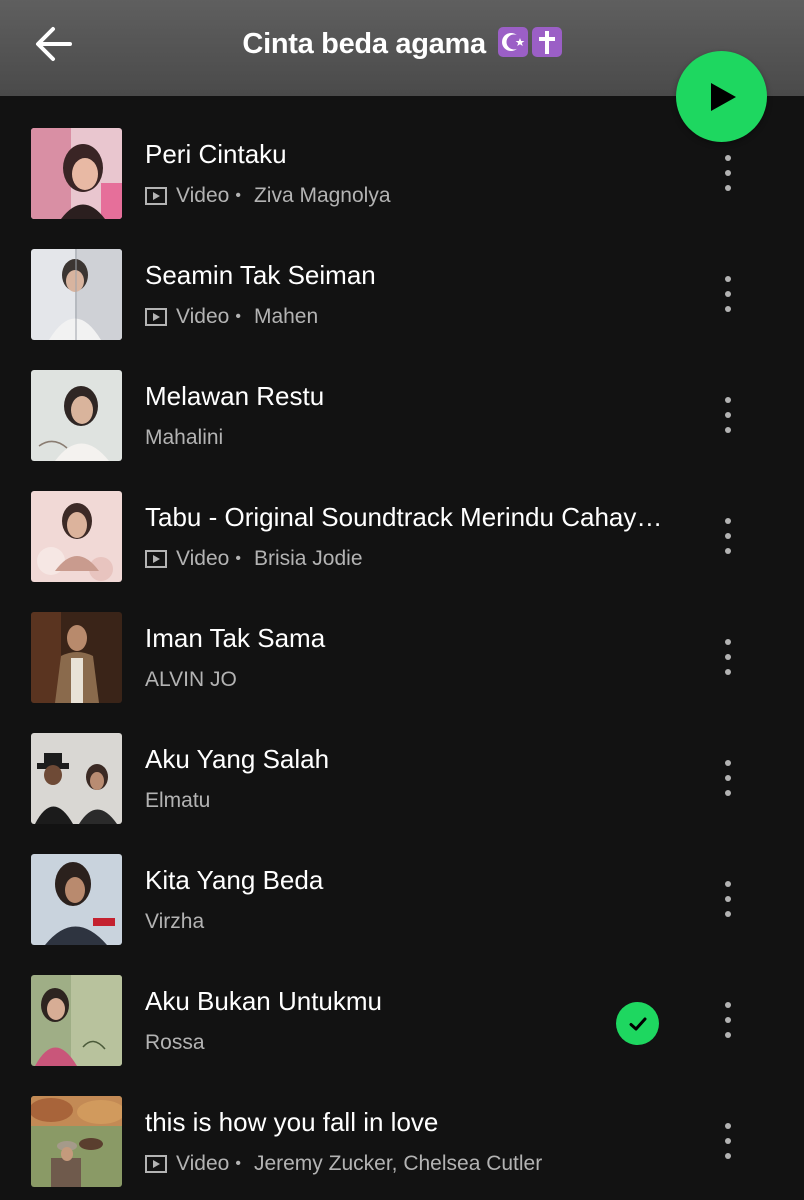 The image size is (804, 1200). Describe the element at coordinates (237, 759) in the screenshot. I see `track-title: Aku Yang Salah` at that location.